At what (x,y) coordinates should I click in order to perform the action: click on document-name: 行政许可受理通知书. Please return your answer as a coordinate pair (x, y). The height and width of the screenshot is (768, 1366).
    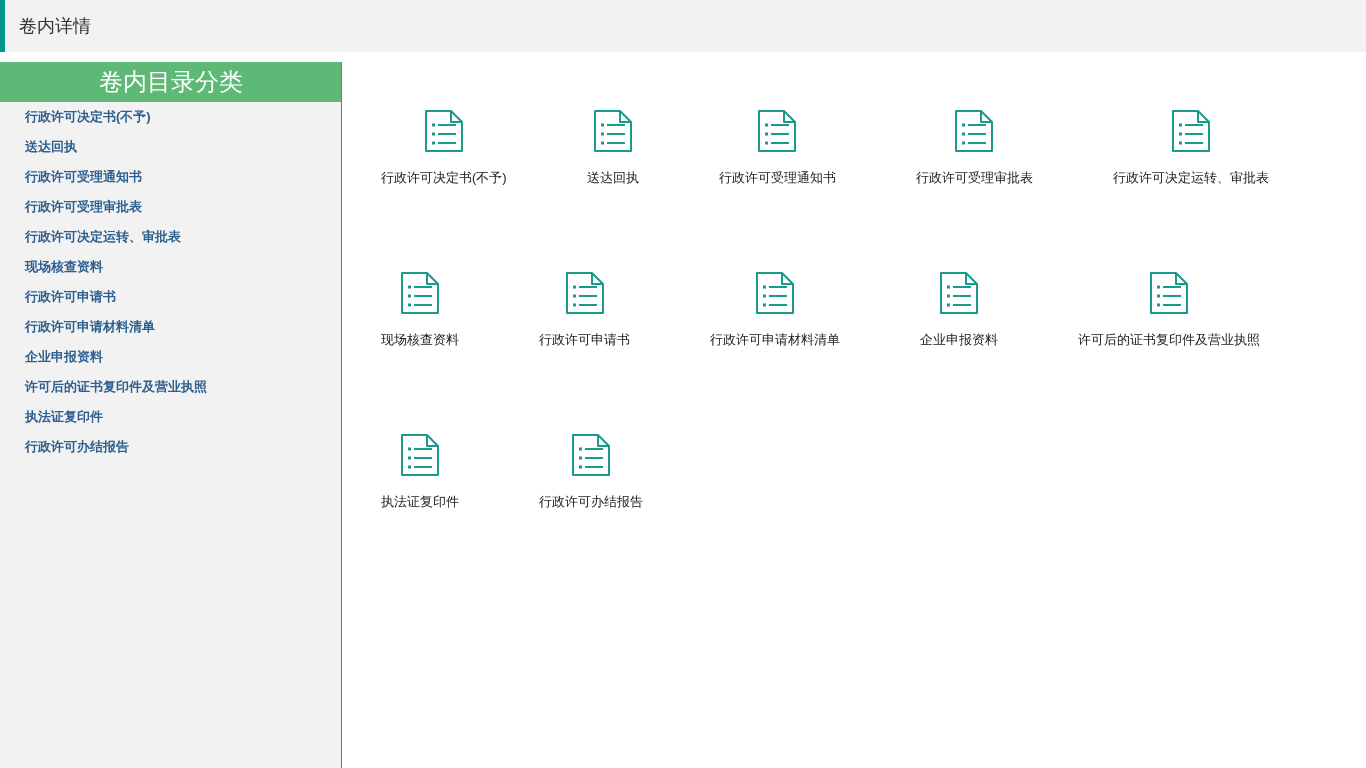
    Looking at the image, I should click on (777, 178).